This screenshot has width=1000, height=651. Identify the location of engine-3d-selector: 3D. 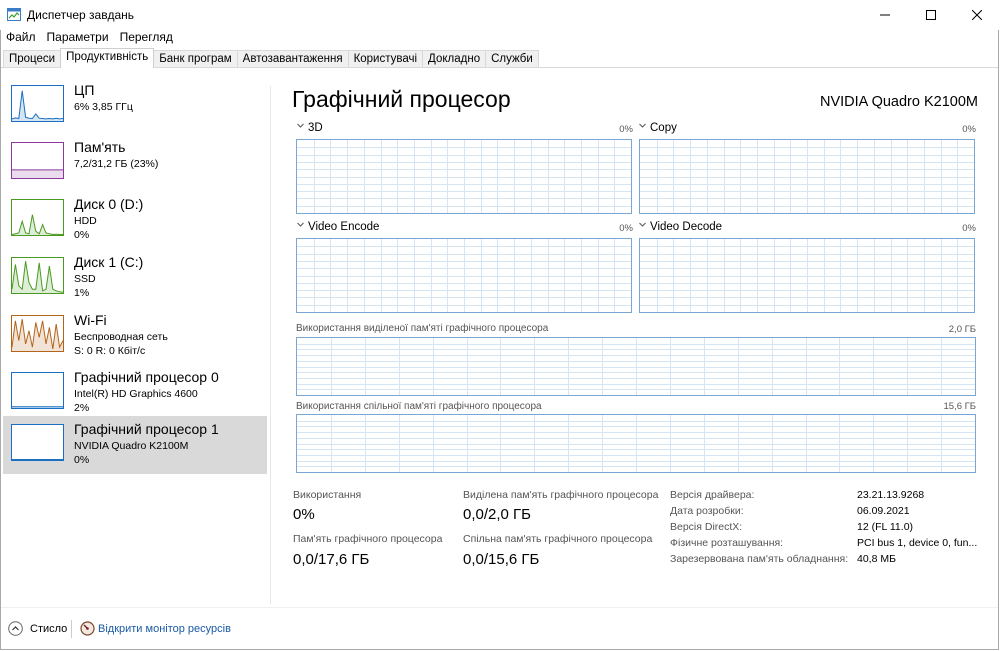
(310, 128).